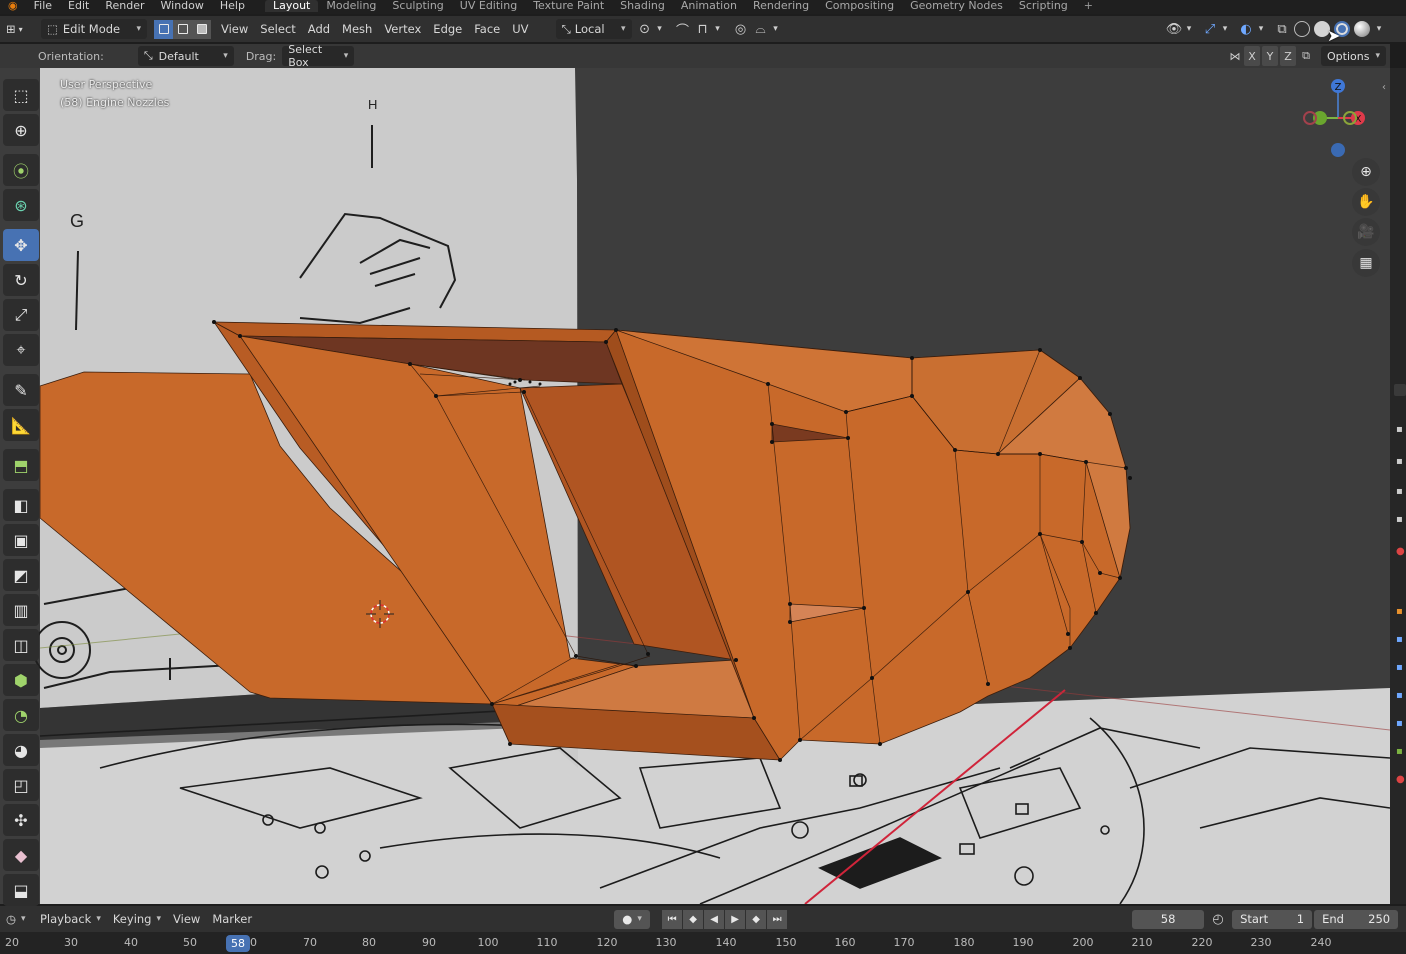 This screenshot has width=1406, height=954. I want to click on mirror-z-toggle: Z, so click(1288, 56).